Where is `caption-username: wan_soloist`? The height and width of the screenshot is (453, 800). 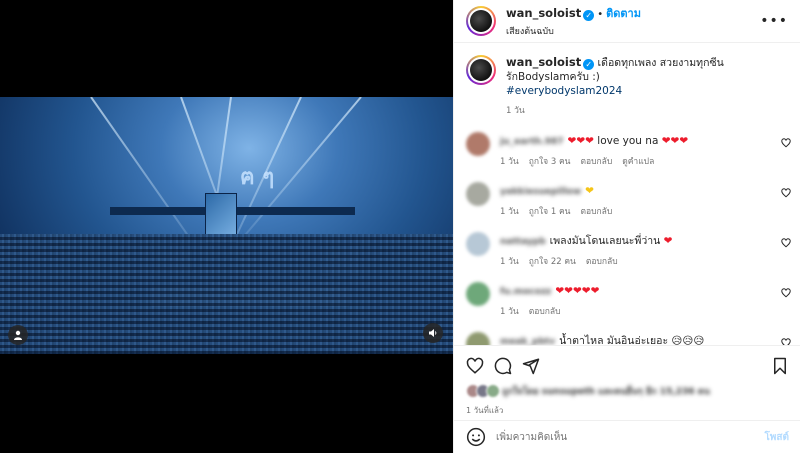
caption-username: wan_soloist is located at coordinates (543, 62).